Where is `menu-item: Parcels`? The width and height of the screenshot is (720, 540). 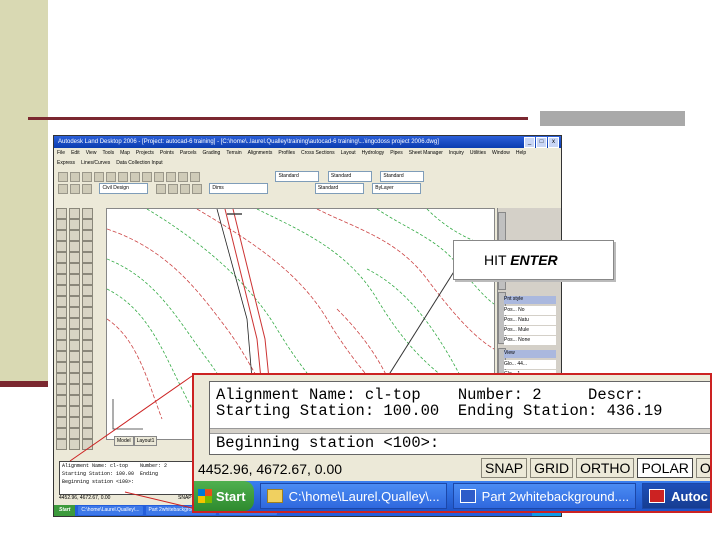 menu-item: Parcels is located at coordinates (188, 153).